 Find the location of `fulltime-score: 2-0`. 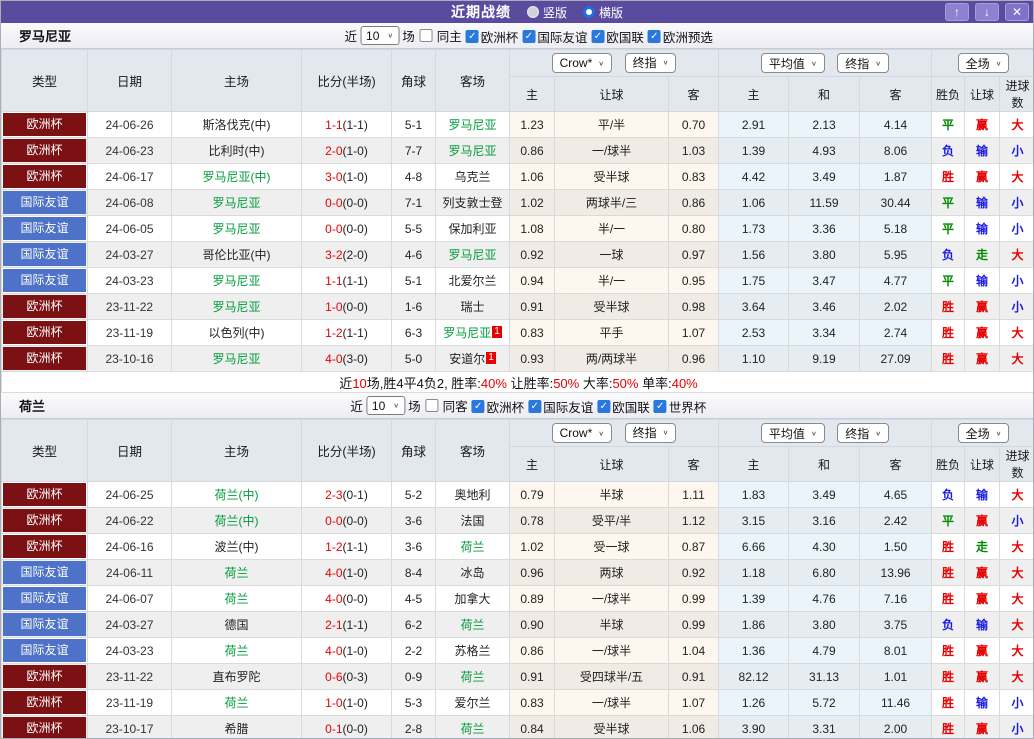

fulltime-score: 2-0 is located at coordinates (334, 150).